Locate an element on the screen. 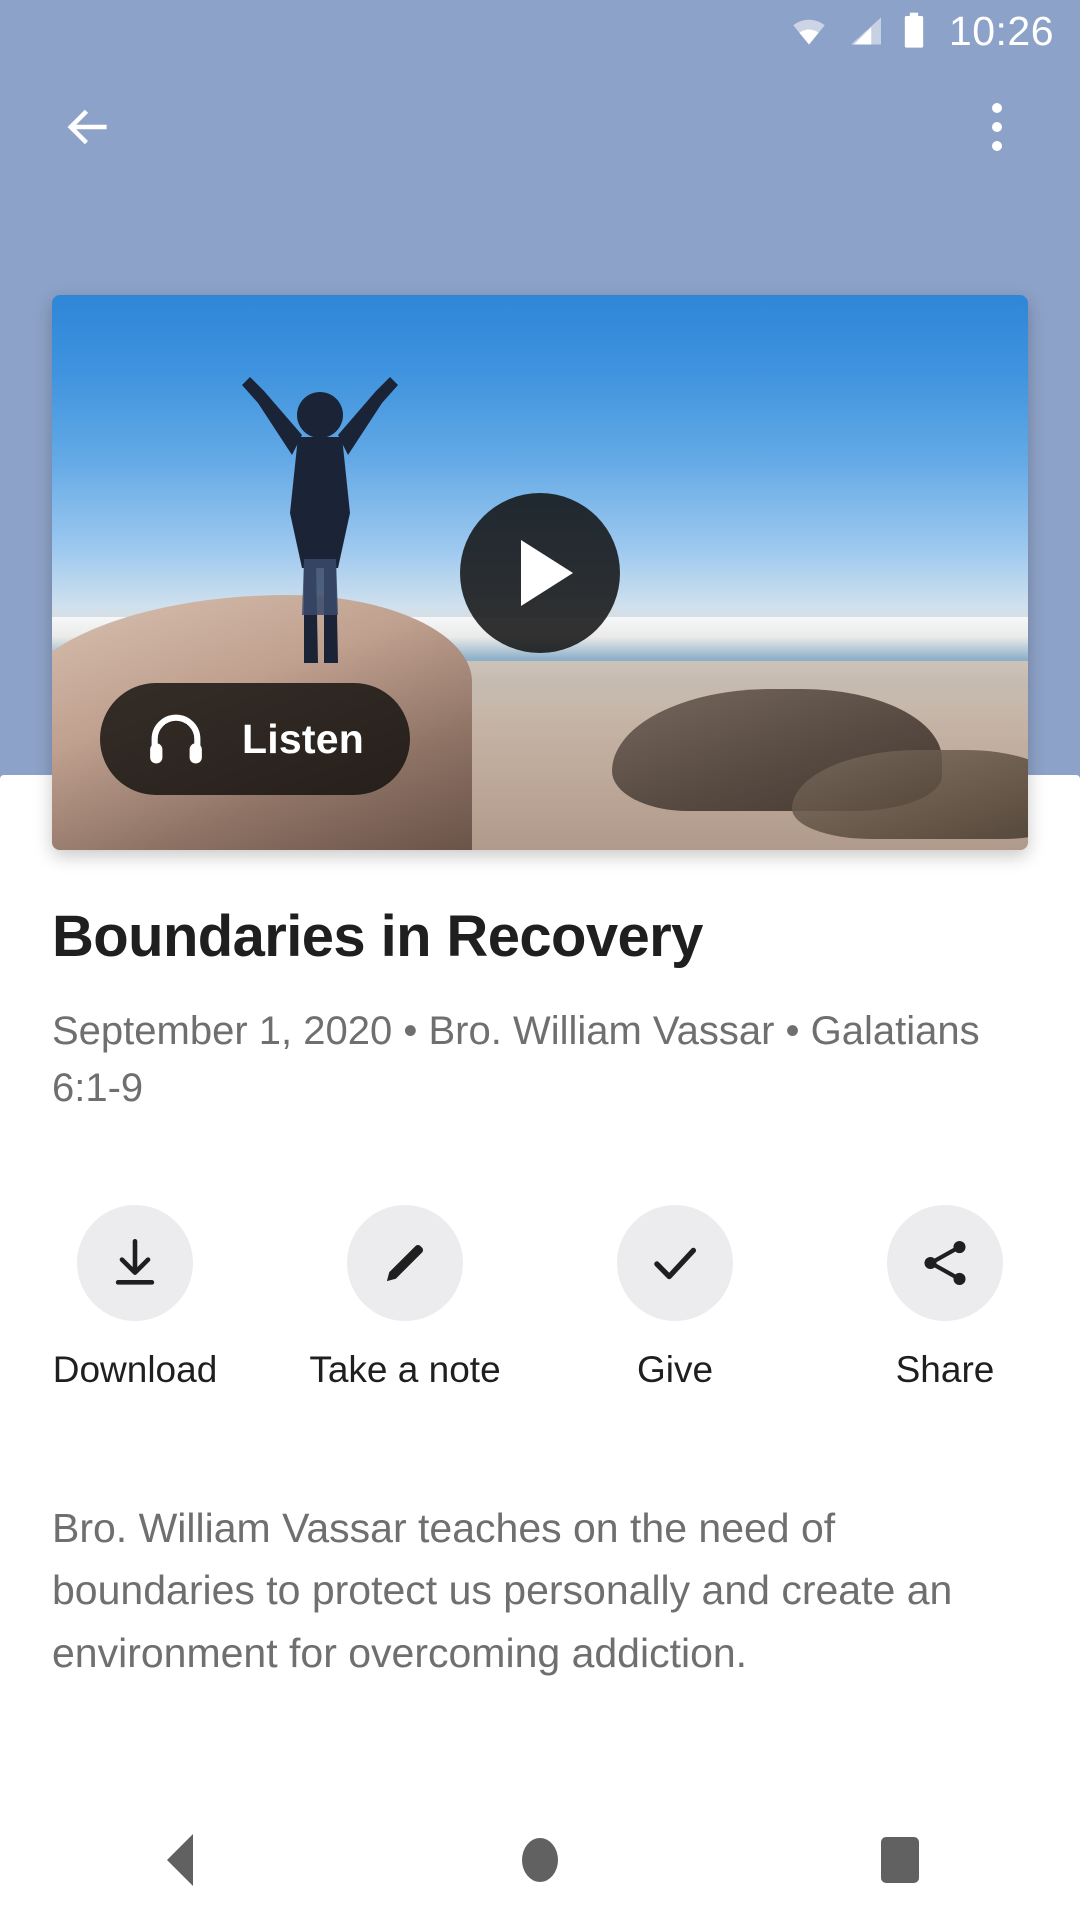 The width and height of the screenshot is (1080, 1920). action-note-circle is located at coordinates (405, 1263).